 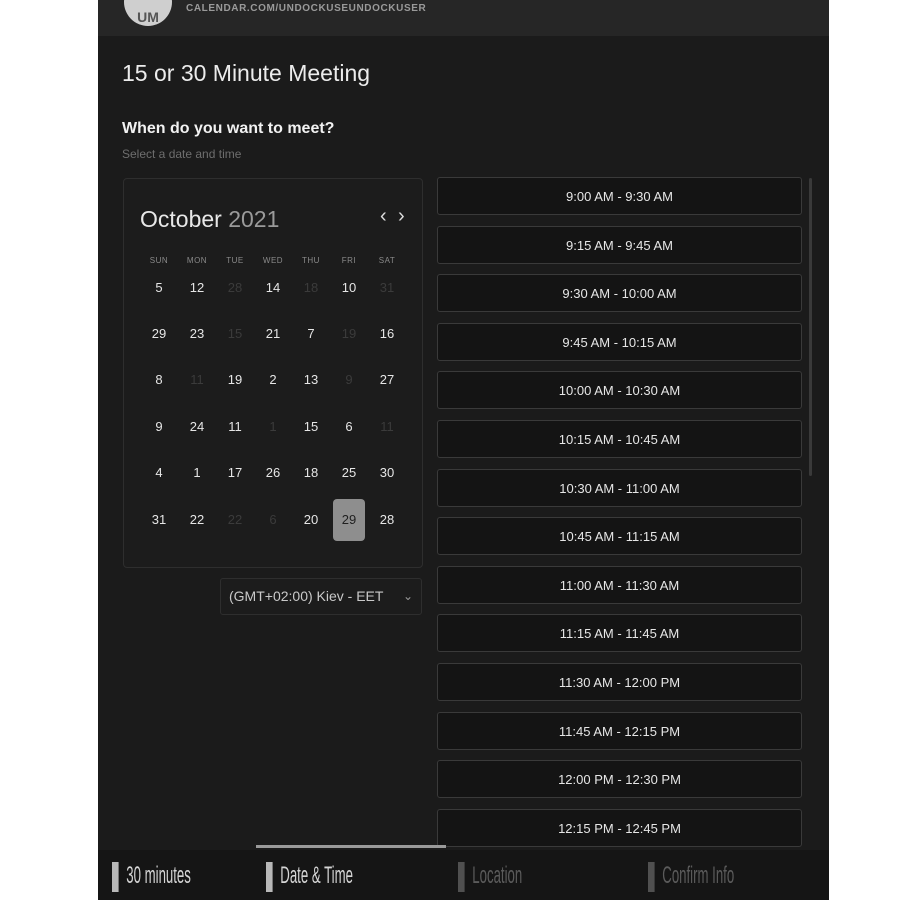 I want to click on time-slot-button: 9:00 AM - 9:30 AM, so click(x=619, y=196).